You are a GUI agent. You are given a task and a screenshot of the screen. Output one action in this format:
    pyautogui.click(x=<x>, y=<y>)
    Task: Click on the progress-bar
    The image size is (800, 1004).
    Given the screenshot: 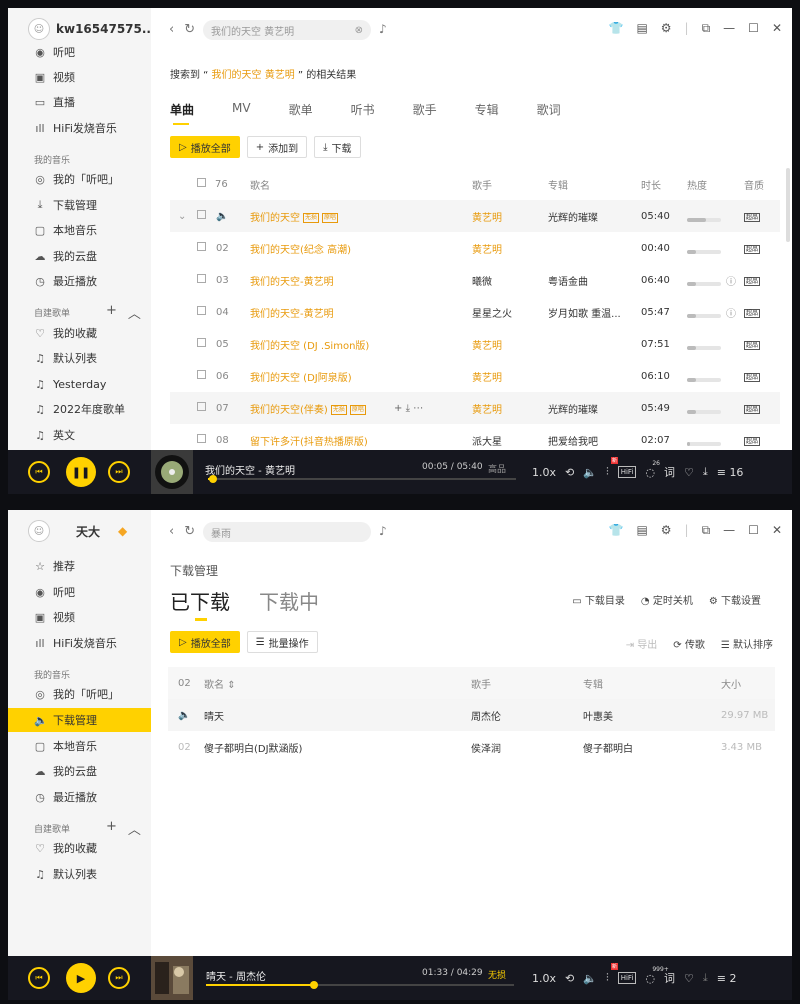 What is the action you would take?
    pyautogui.click(x=360, y=985)
    